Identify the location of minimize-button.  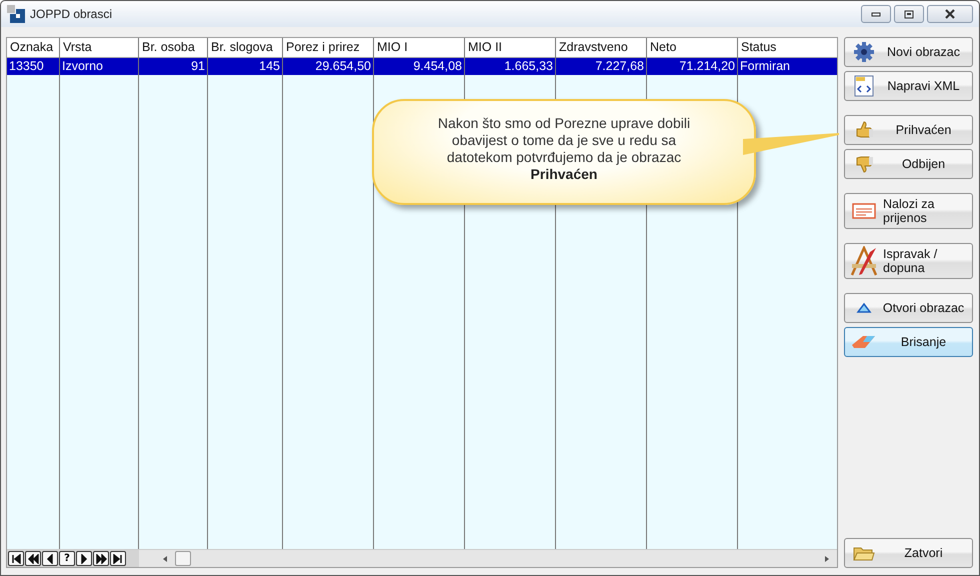
(876, 14).